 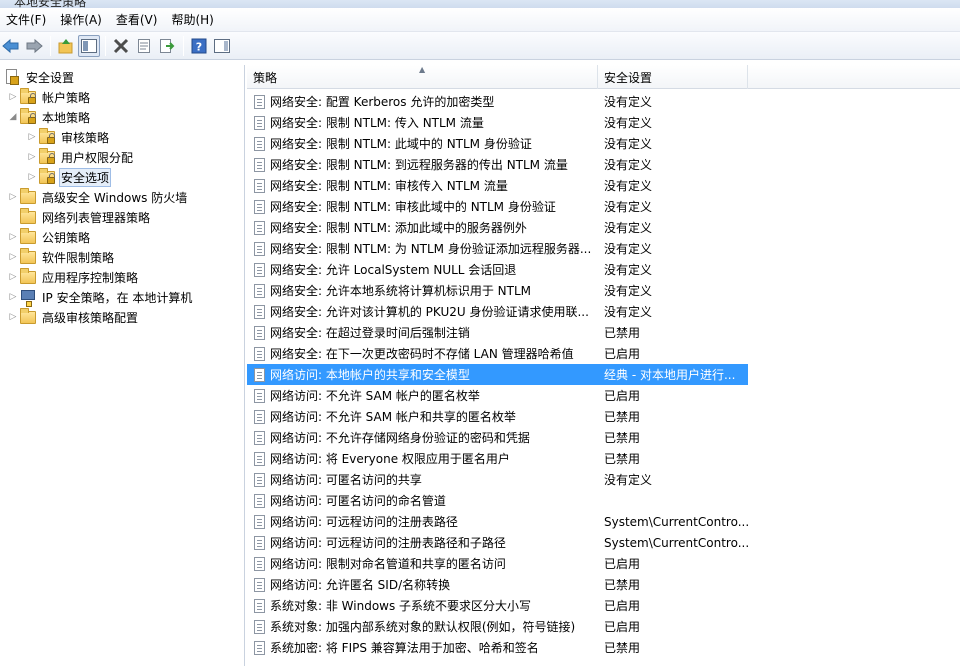 I want to click on policy-name: 系统对象: 加强内部系统对象的默认权限(例如，符号链接), so click(x=423, y=627).